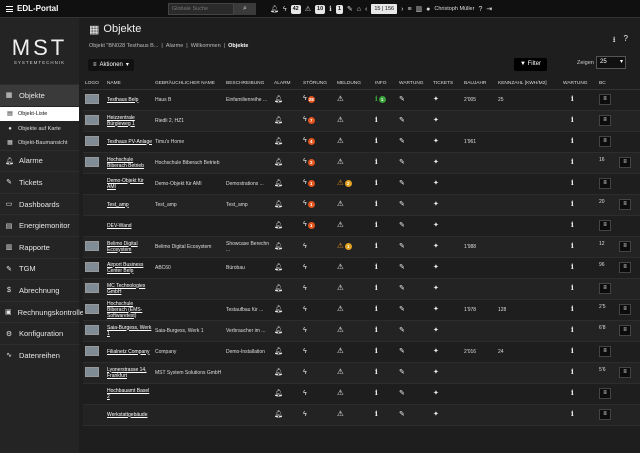 Image resolution: width=640 pixels, height=453 pixels. What do you see at coordinates (618, 268) in the screenshot?
I see `bc-cell: 96 ≡` at bounding box center [618, 268].